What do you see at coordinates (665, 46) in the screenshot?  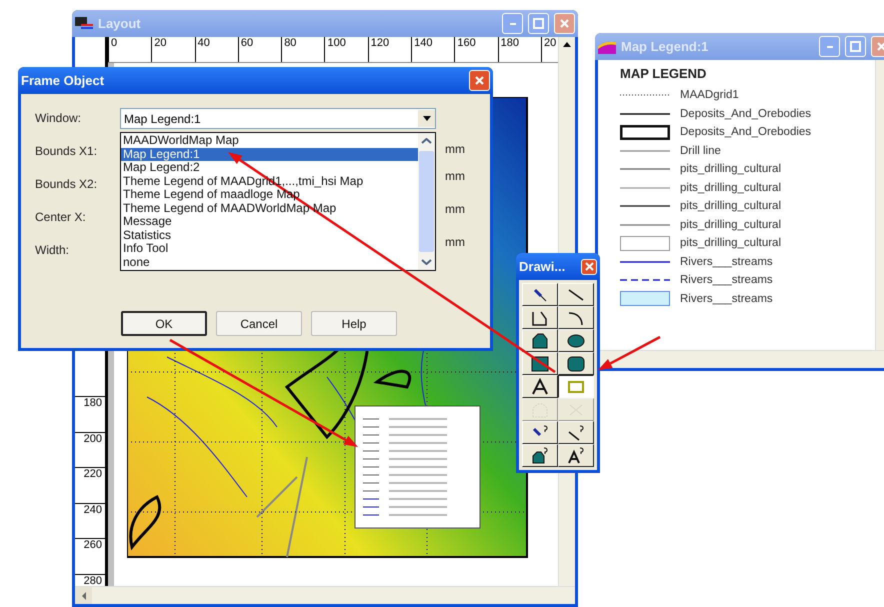 I see `window-title: Map Legend:1` at bounding box center [665, 46].